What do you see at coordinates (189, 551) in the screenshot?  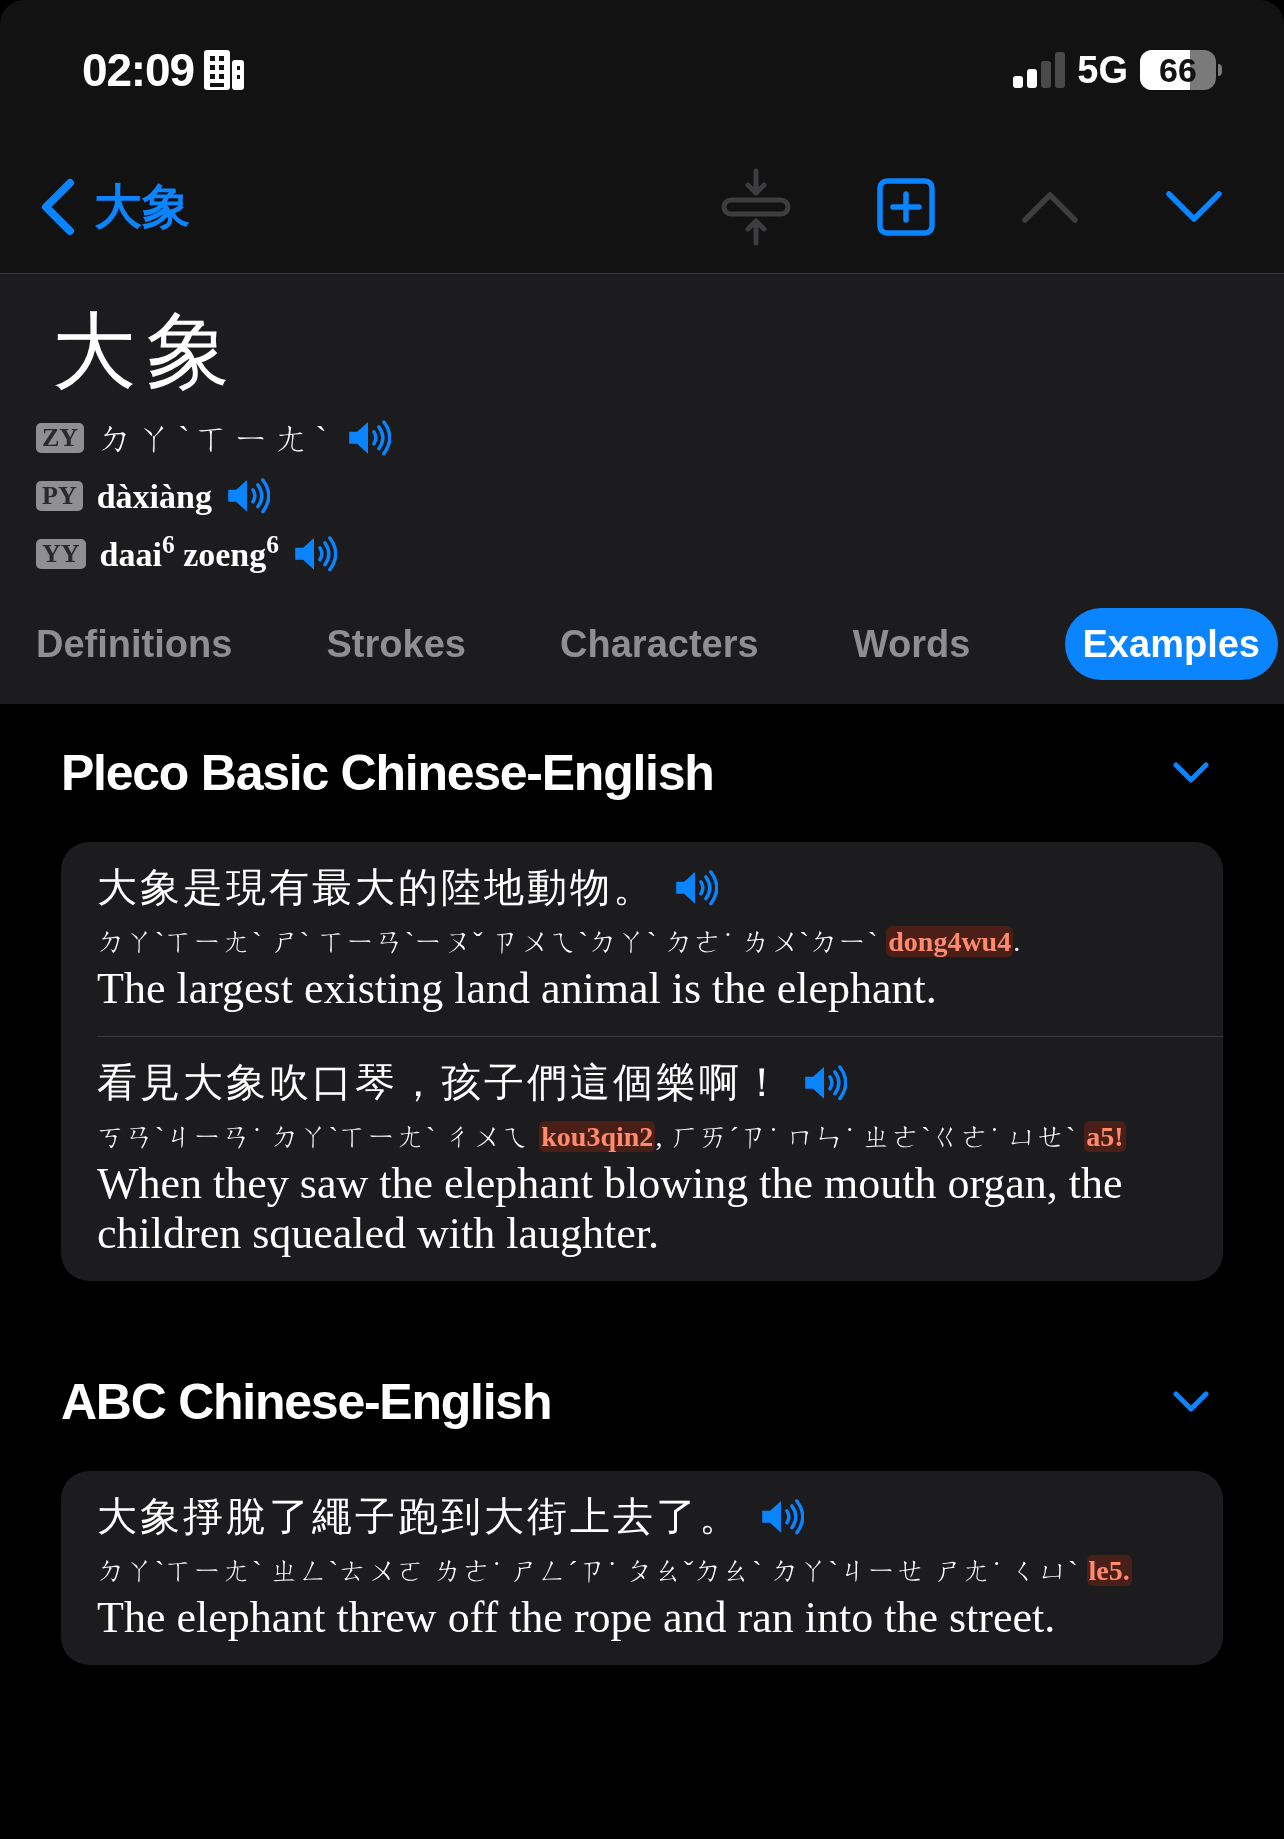 I see `reading-text: daai$^{6}$ zoeng$^{6}$` at bounding box center [189, 551].